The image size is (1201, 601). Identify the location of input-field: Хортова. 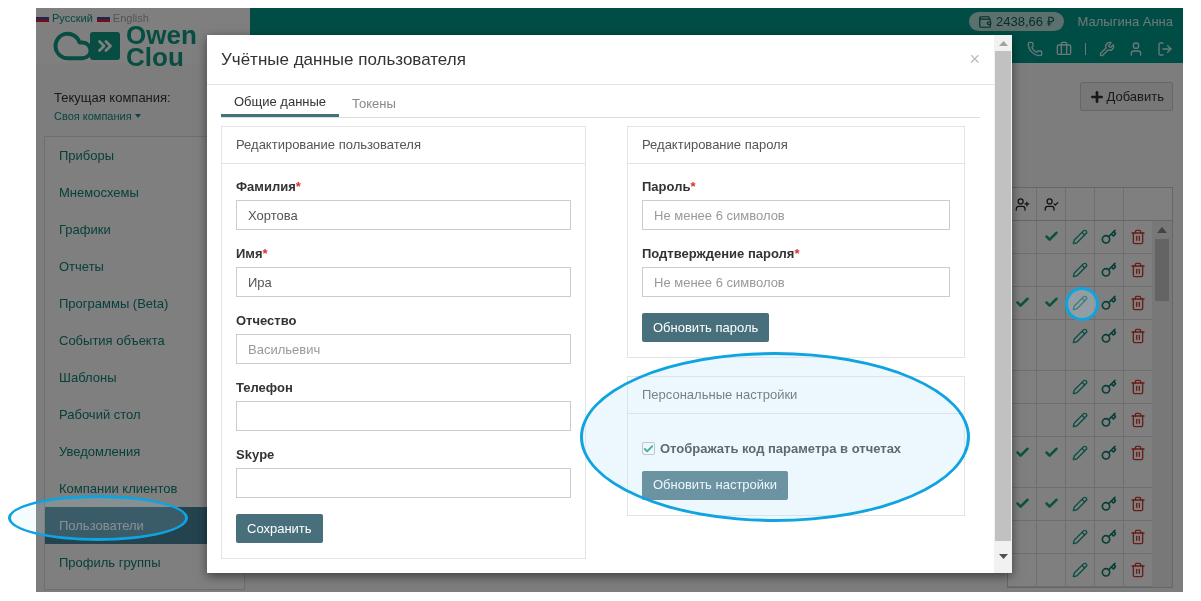
(403, 215).